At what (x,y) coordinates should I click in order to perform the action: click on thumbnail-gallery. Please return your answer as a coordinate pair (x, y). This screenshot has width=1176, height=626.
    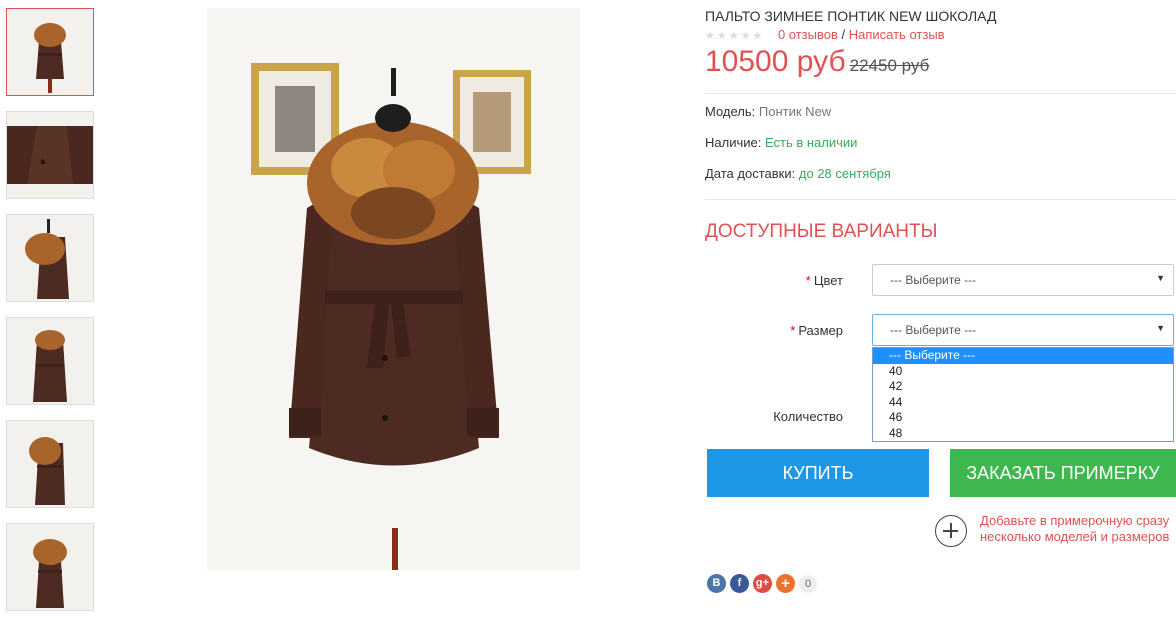
    Looking at the image, I should click on (50, 317).